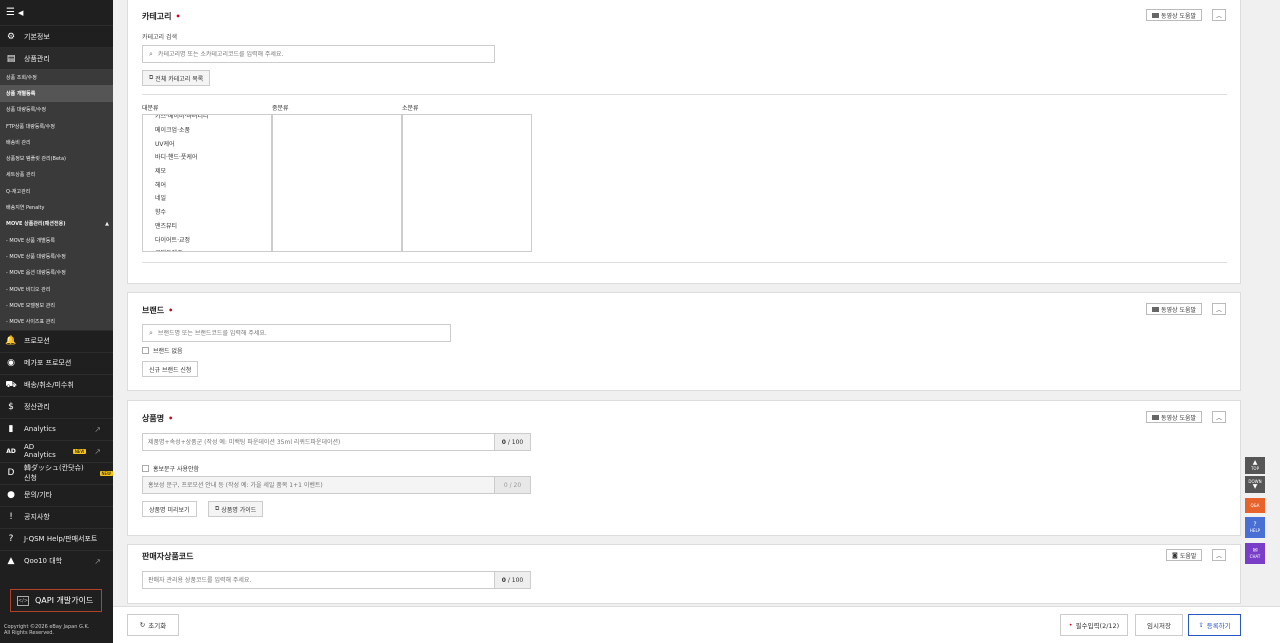 The height and width of the screenshot is (643, 1280). I want to click on list-item: 콘택트렌즈, so click(207, 248).